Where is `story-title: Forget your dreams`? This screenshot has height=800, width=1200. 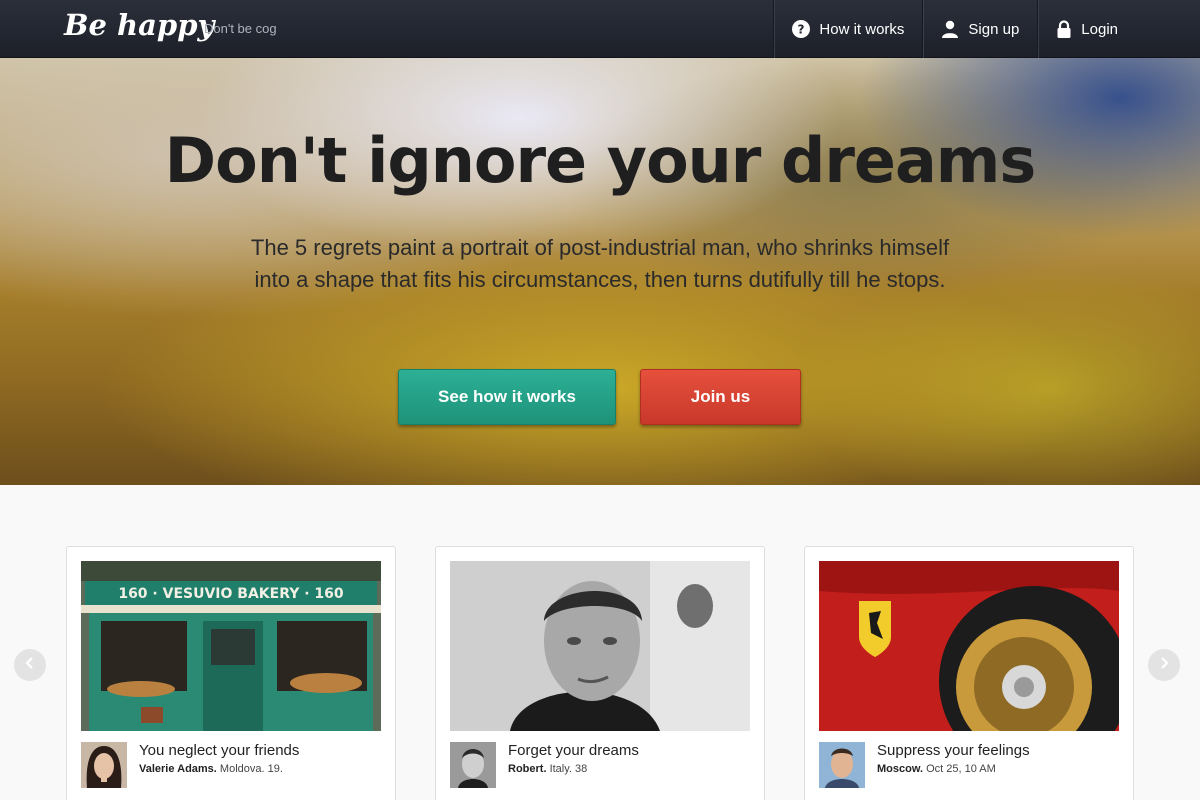 story-title: Forget your dreams is located at coordinates (573, 750).